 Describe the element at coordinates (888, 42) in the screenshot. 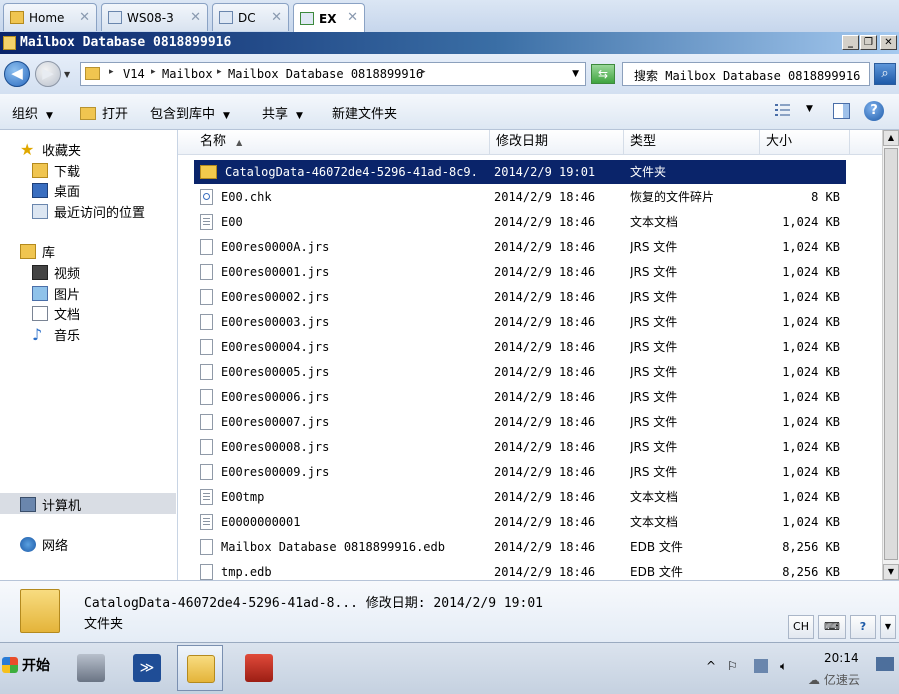

I see `close-button: ✕` at that location.